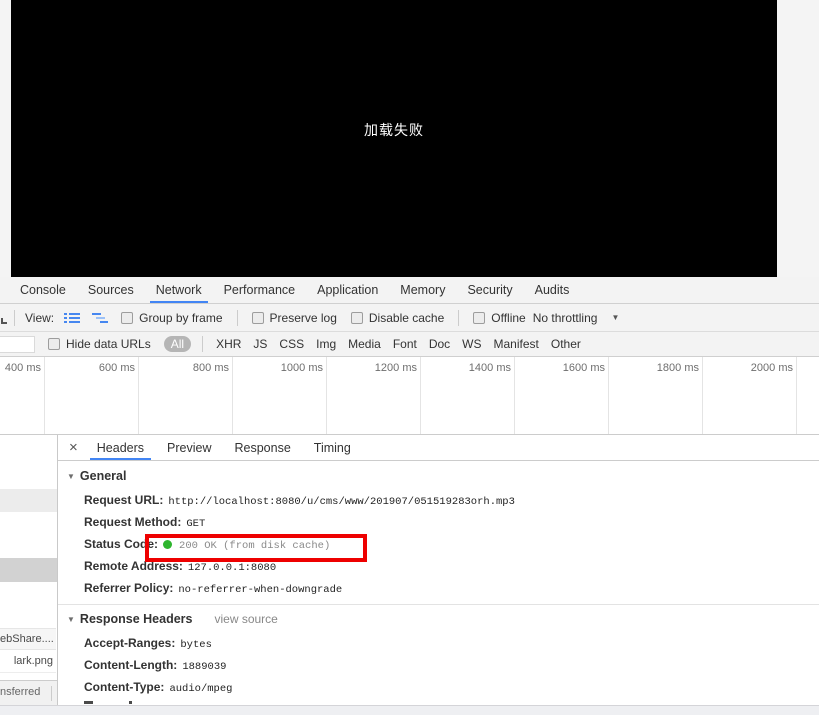 Image resolution: width=819 pixels, height=715 pixels. I want to click on header-label: Remote Address:, so click(133, 566).